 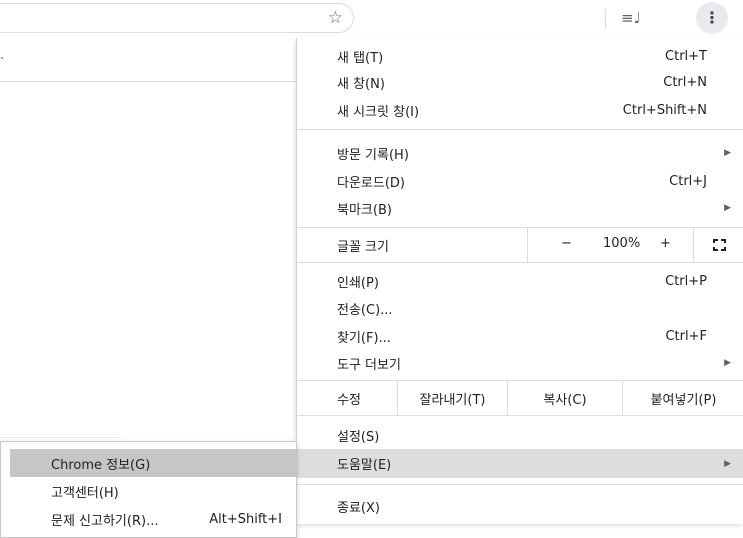 What do you see at coordinates (664, 110) in the screenshot?
I see `menu-item-shortcut: Ctrl+Shift+N` at bounding box center [664, 110].